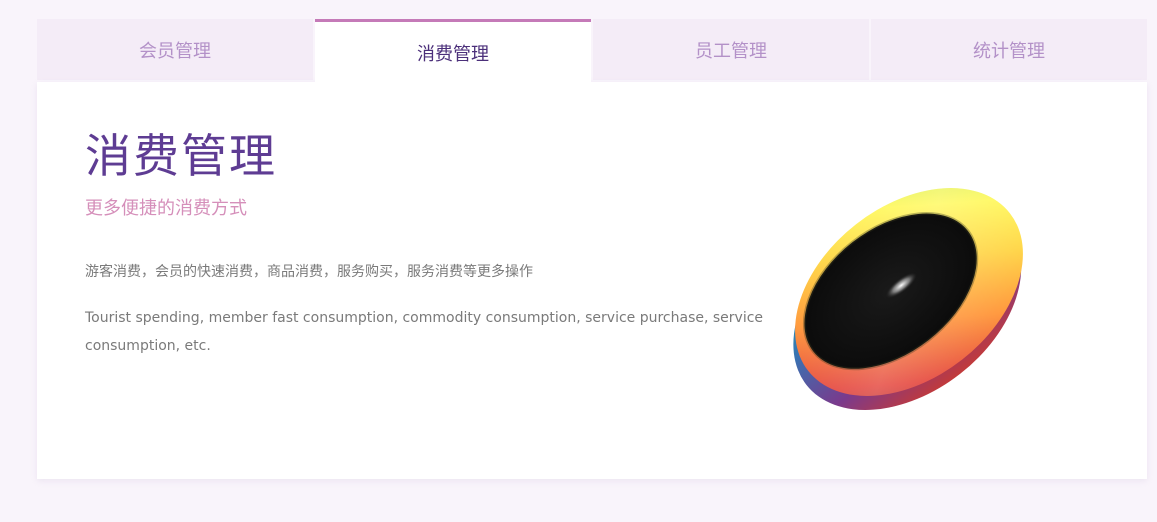 The image size is (1157, 522). What do you see at coordinates (731, 49) in the screenshot?
I see `tab-staff-management: 员工管理` at bounding box center [731, 49].